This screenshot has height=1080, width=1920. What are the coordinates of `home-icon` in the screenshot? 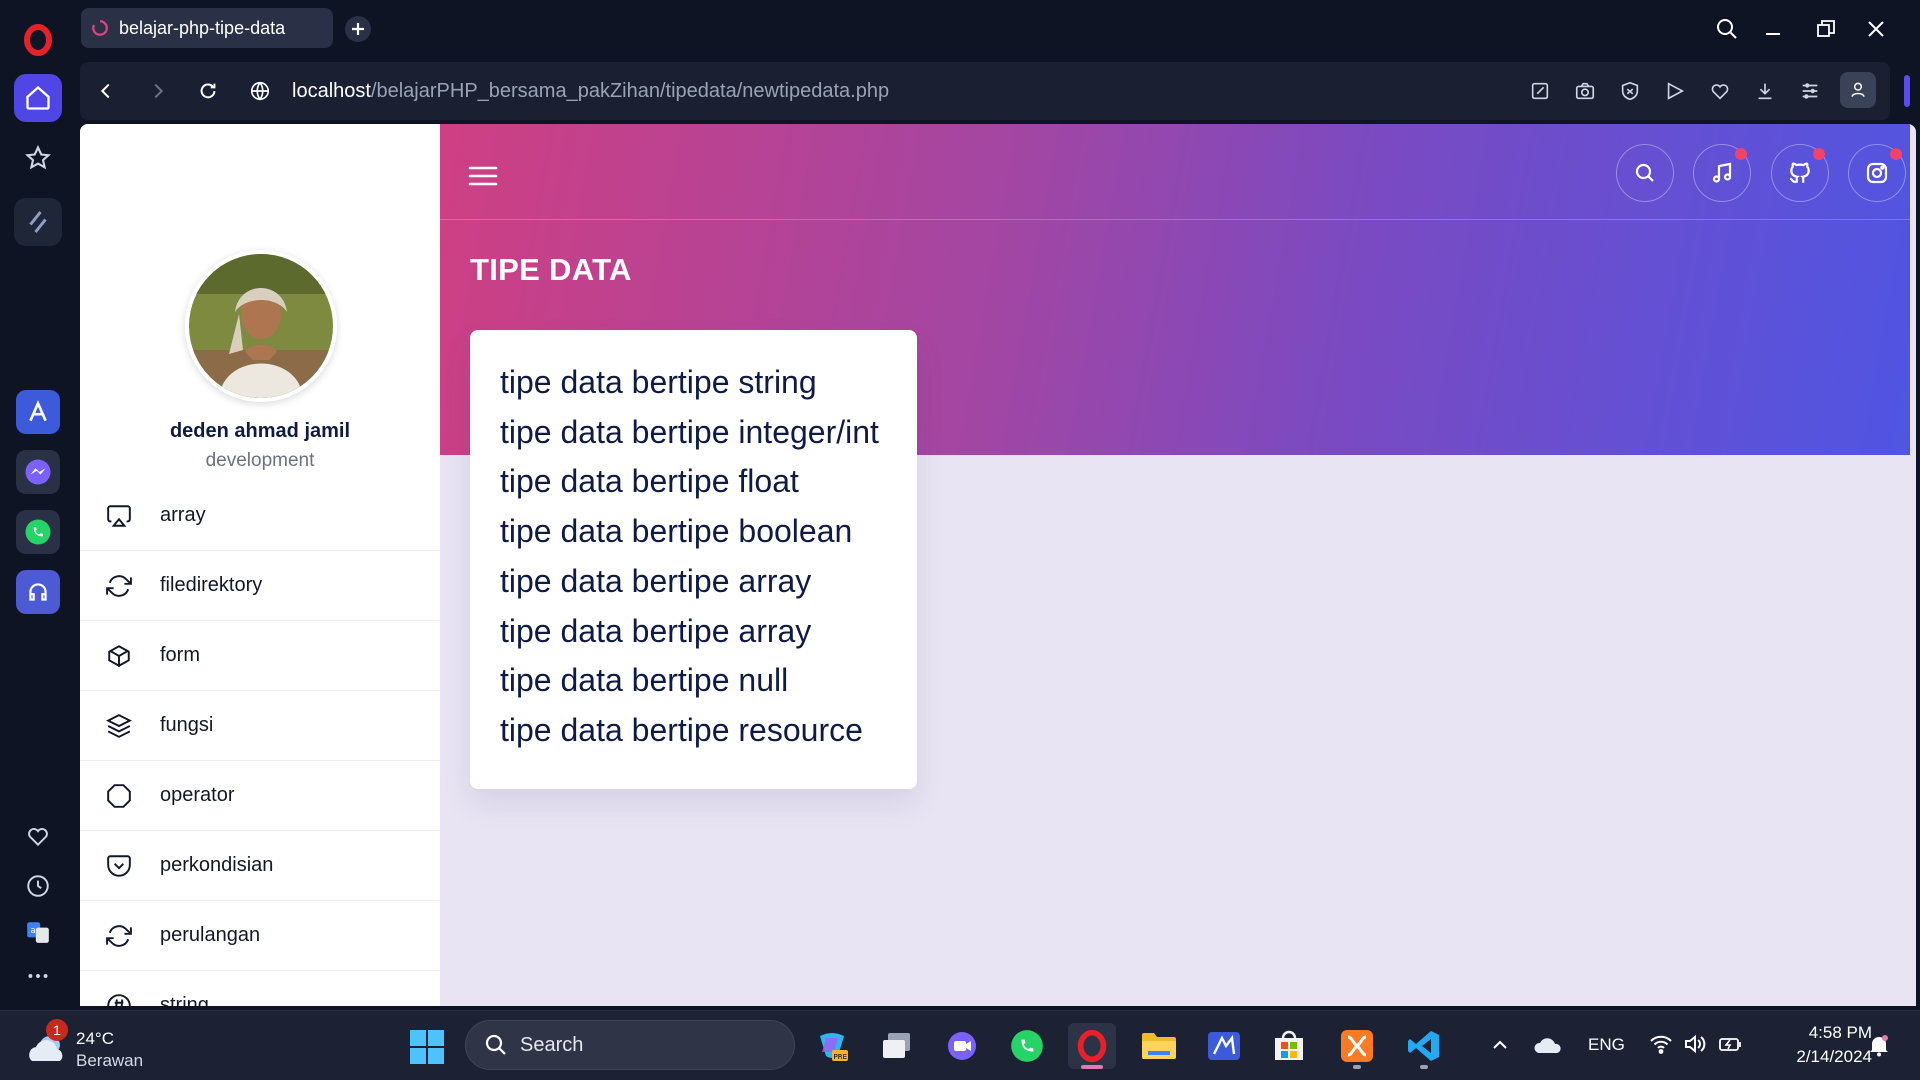 It's located at (38, 98).